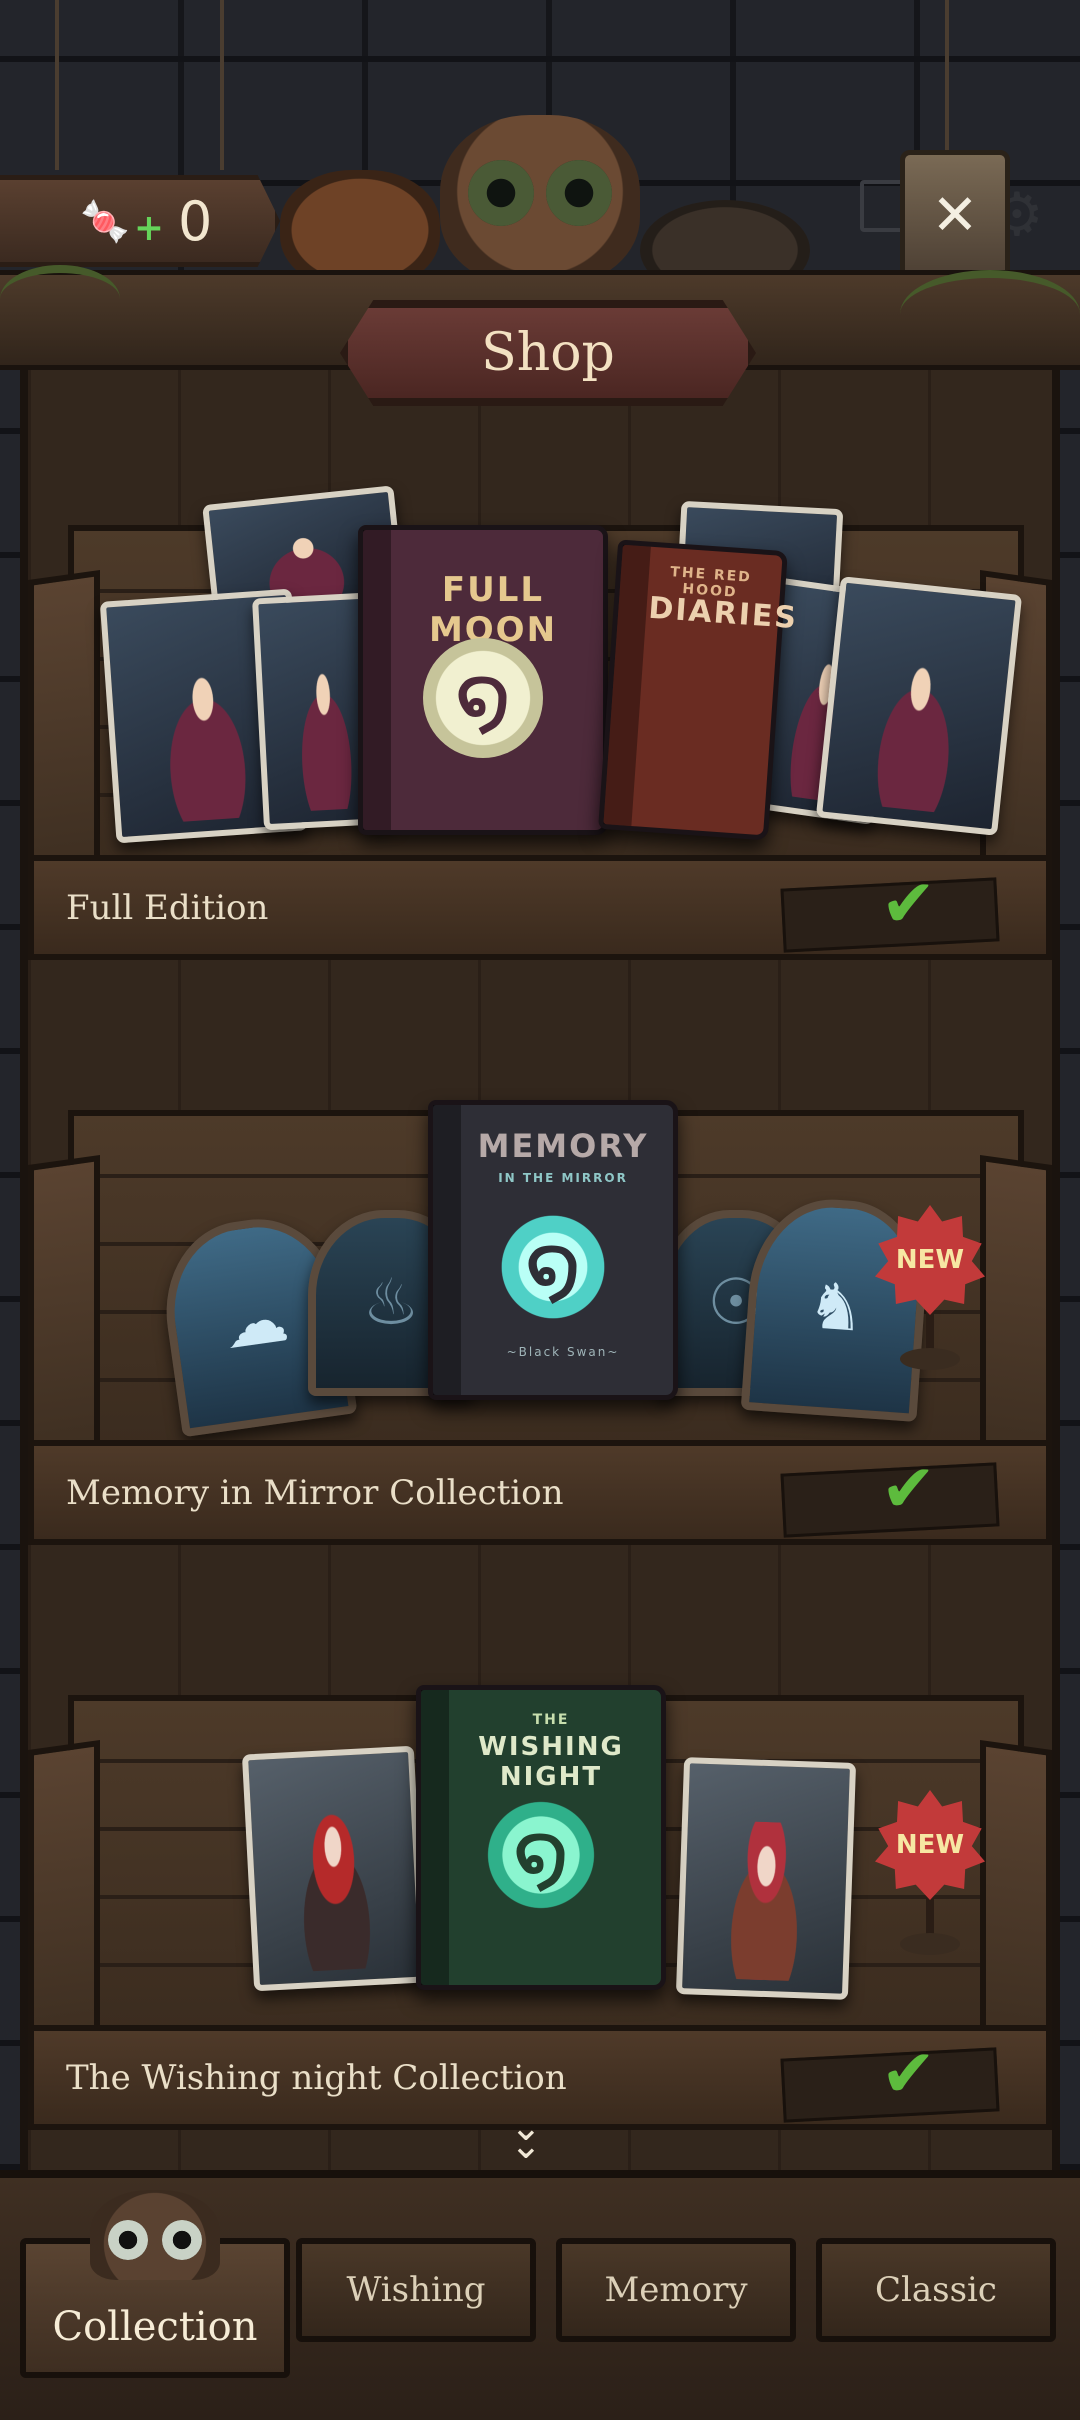  What do you see at coordinates (563, 1178) in the screenshot?
I see `book-subtitle: IN THE MIRROR` at bounding box center [563, 1178].